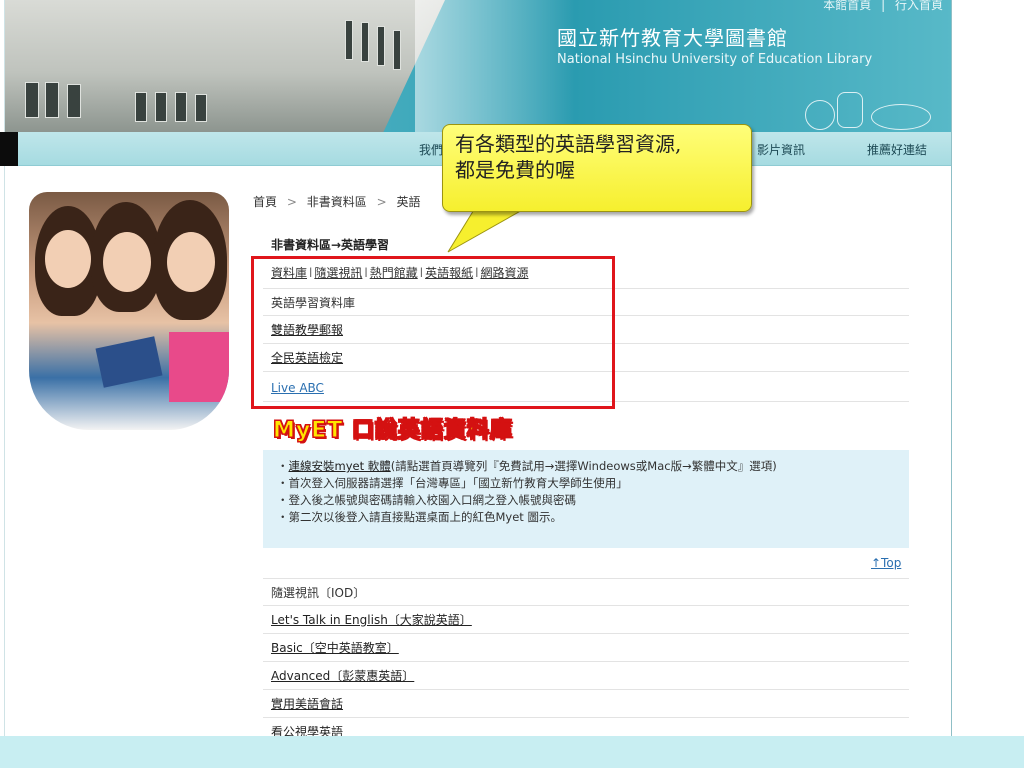  What do you see at coordinates (330, 245) in the screenshot?
I see `section-title: 非書資料區→英語學習` at bounding box center [330, 245].